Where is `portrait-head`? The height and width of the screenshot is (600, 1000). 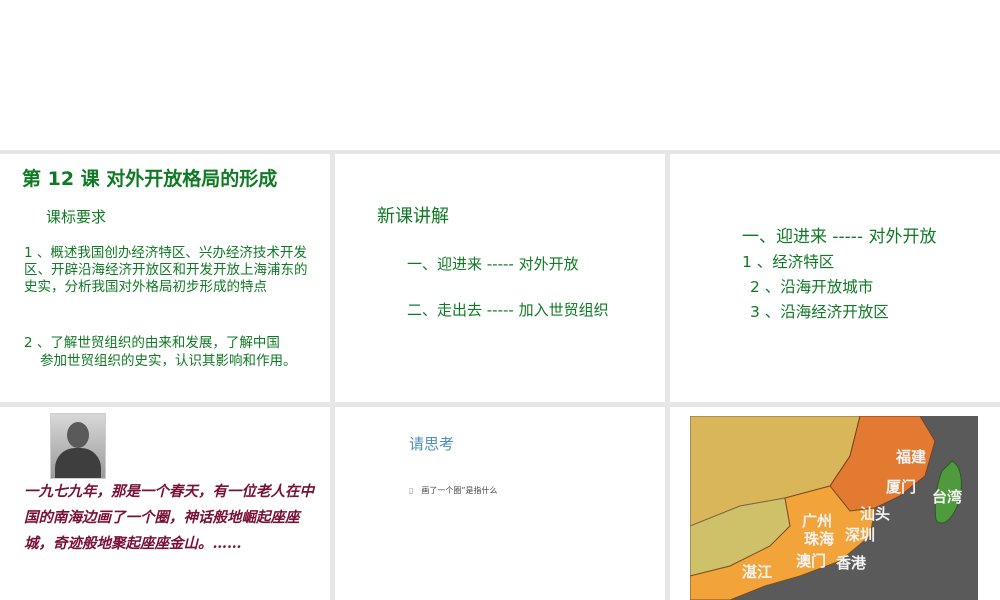 portrait-head is located at coordinates (78, 435).